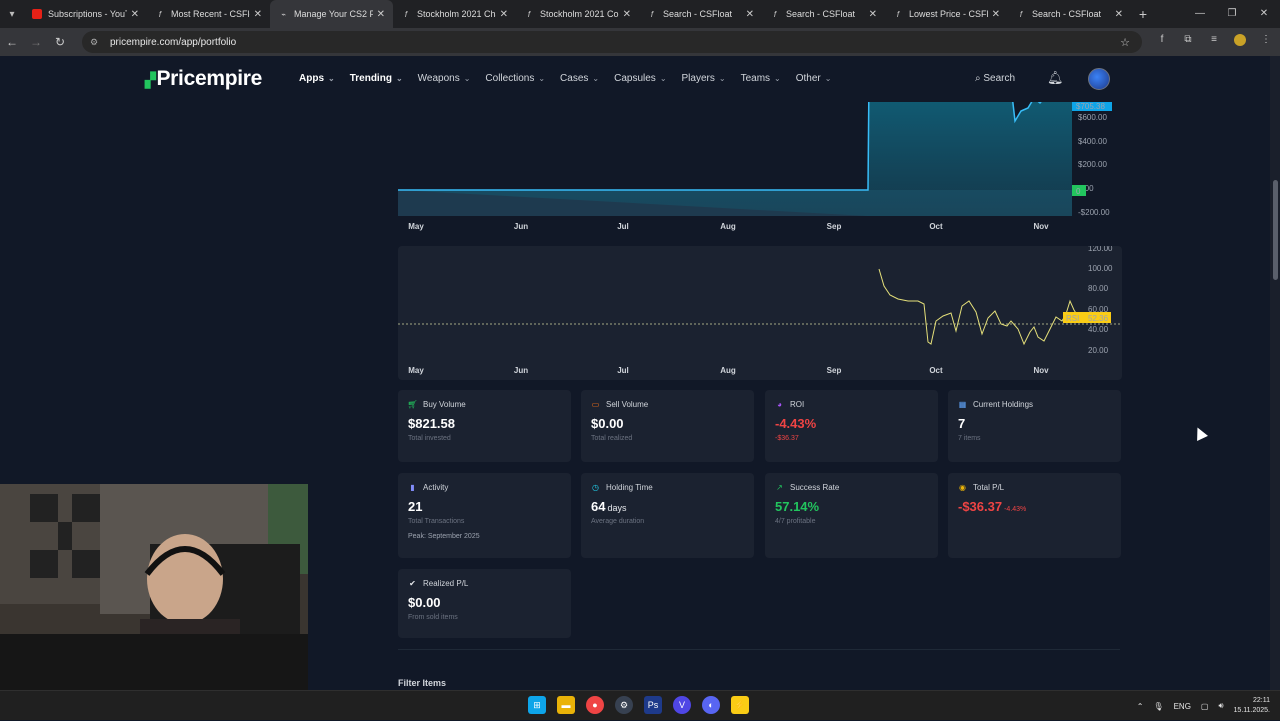 Image resolution: width=1280 pixels, height=721 pixels. What do you see at coordinates (412, 487) in the screenshot?
I see `bar-chart-icon: ▮` at bounding box center [412, 487].